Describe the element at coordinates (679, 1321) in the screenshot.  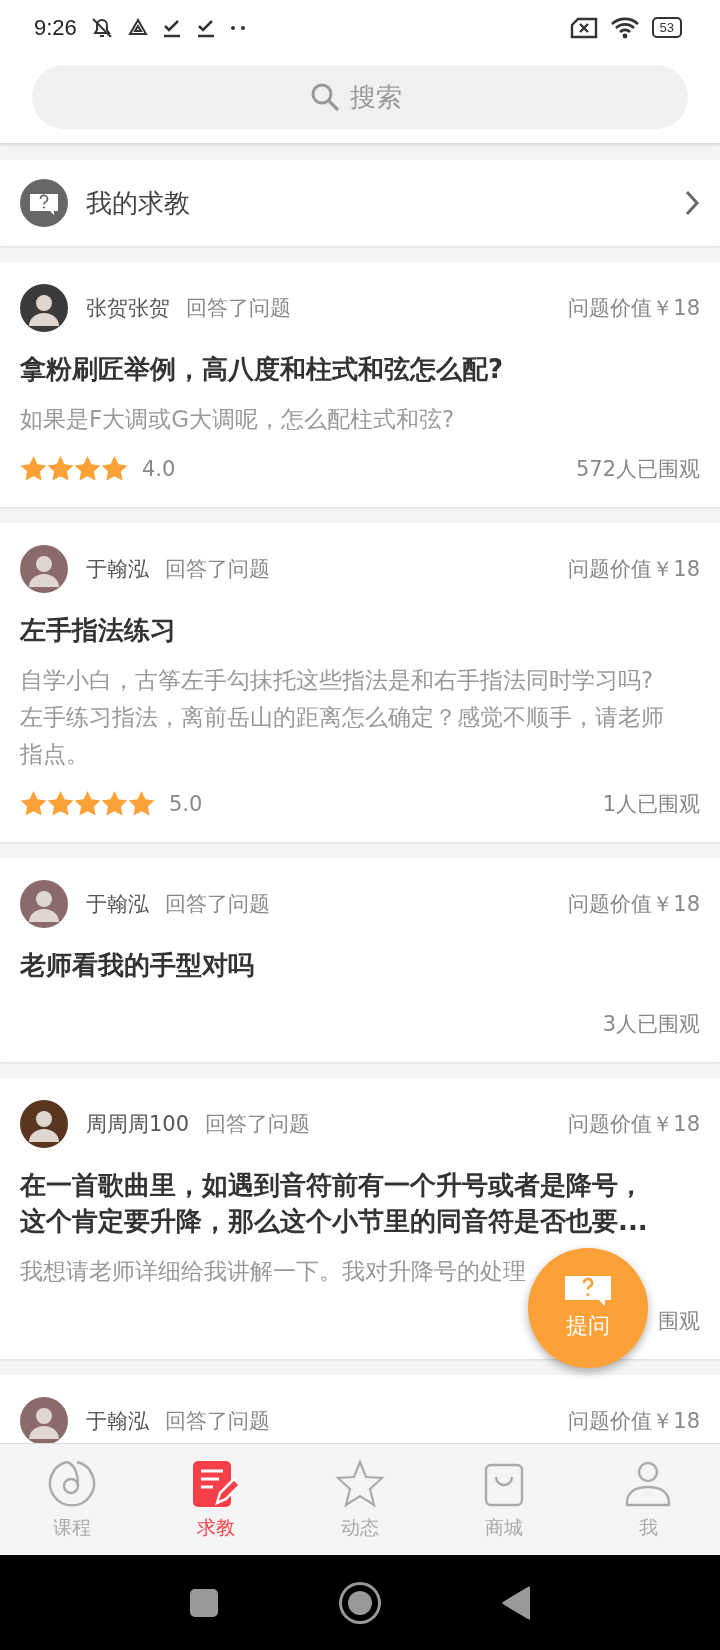
I see `view-count: 围观` at that location.